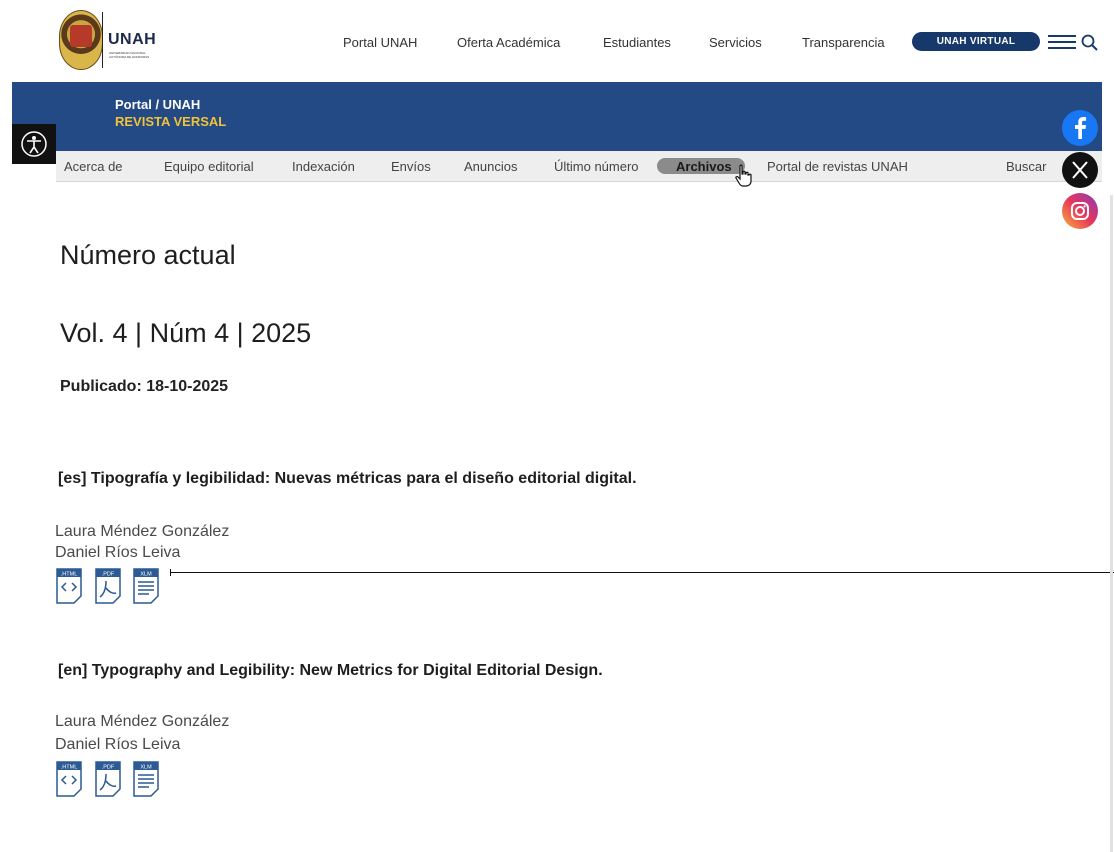 The image size is (1114, 852). I want to click on vertical-scrollbar, so click(1111, 523).